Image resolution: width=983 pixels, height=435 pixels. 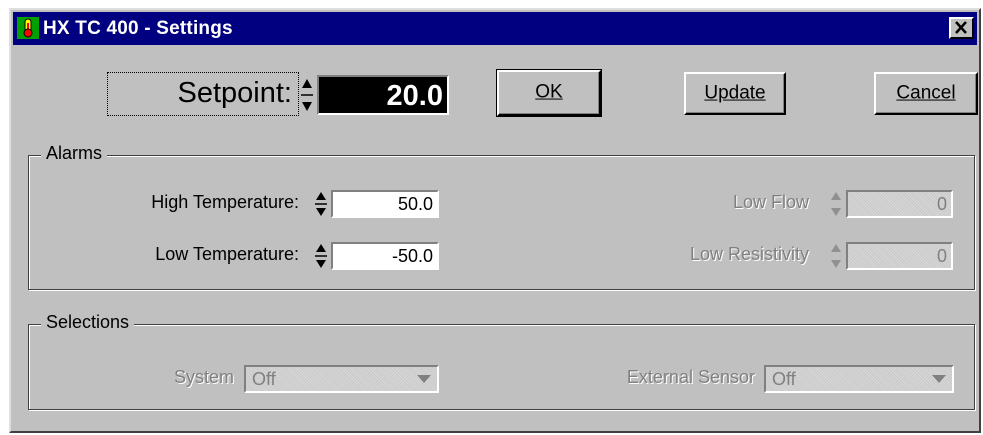 What do you see at coordinates (749, 254) in the screenshot?
I see `low-resistivity-label: Low Resistivity` at bounding box center [749, 254].